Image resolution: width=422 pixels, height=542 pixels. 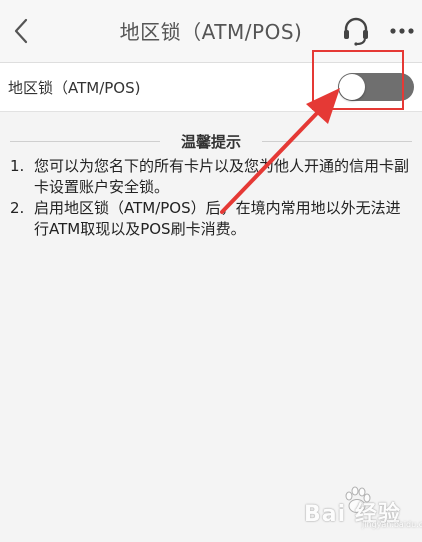 What do you see at coordinates (211, 31) in the screenshot?
I see `nav-bar: 地区锁（ATM/POS)` at bounding box center [211, 31].